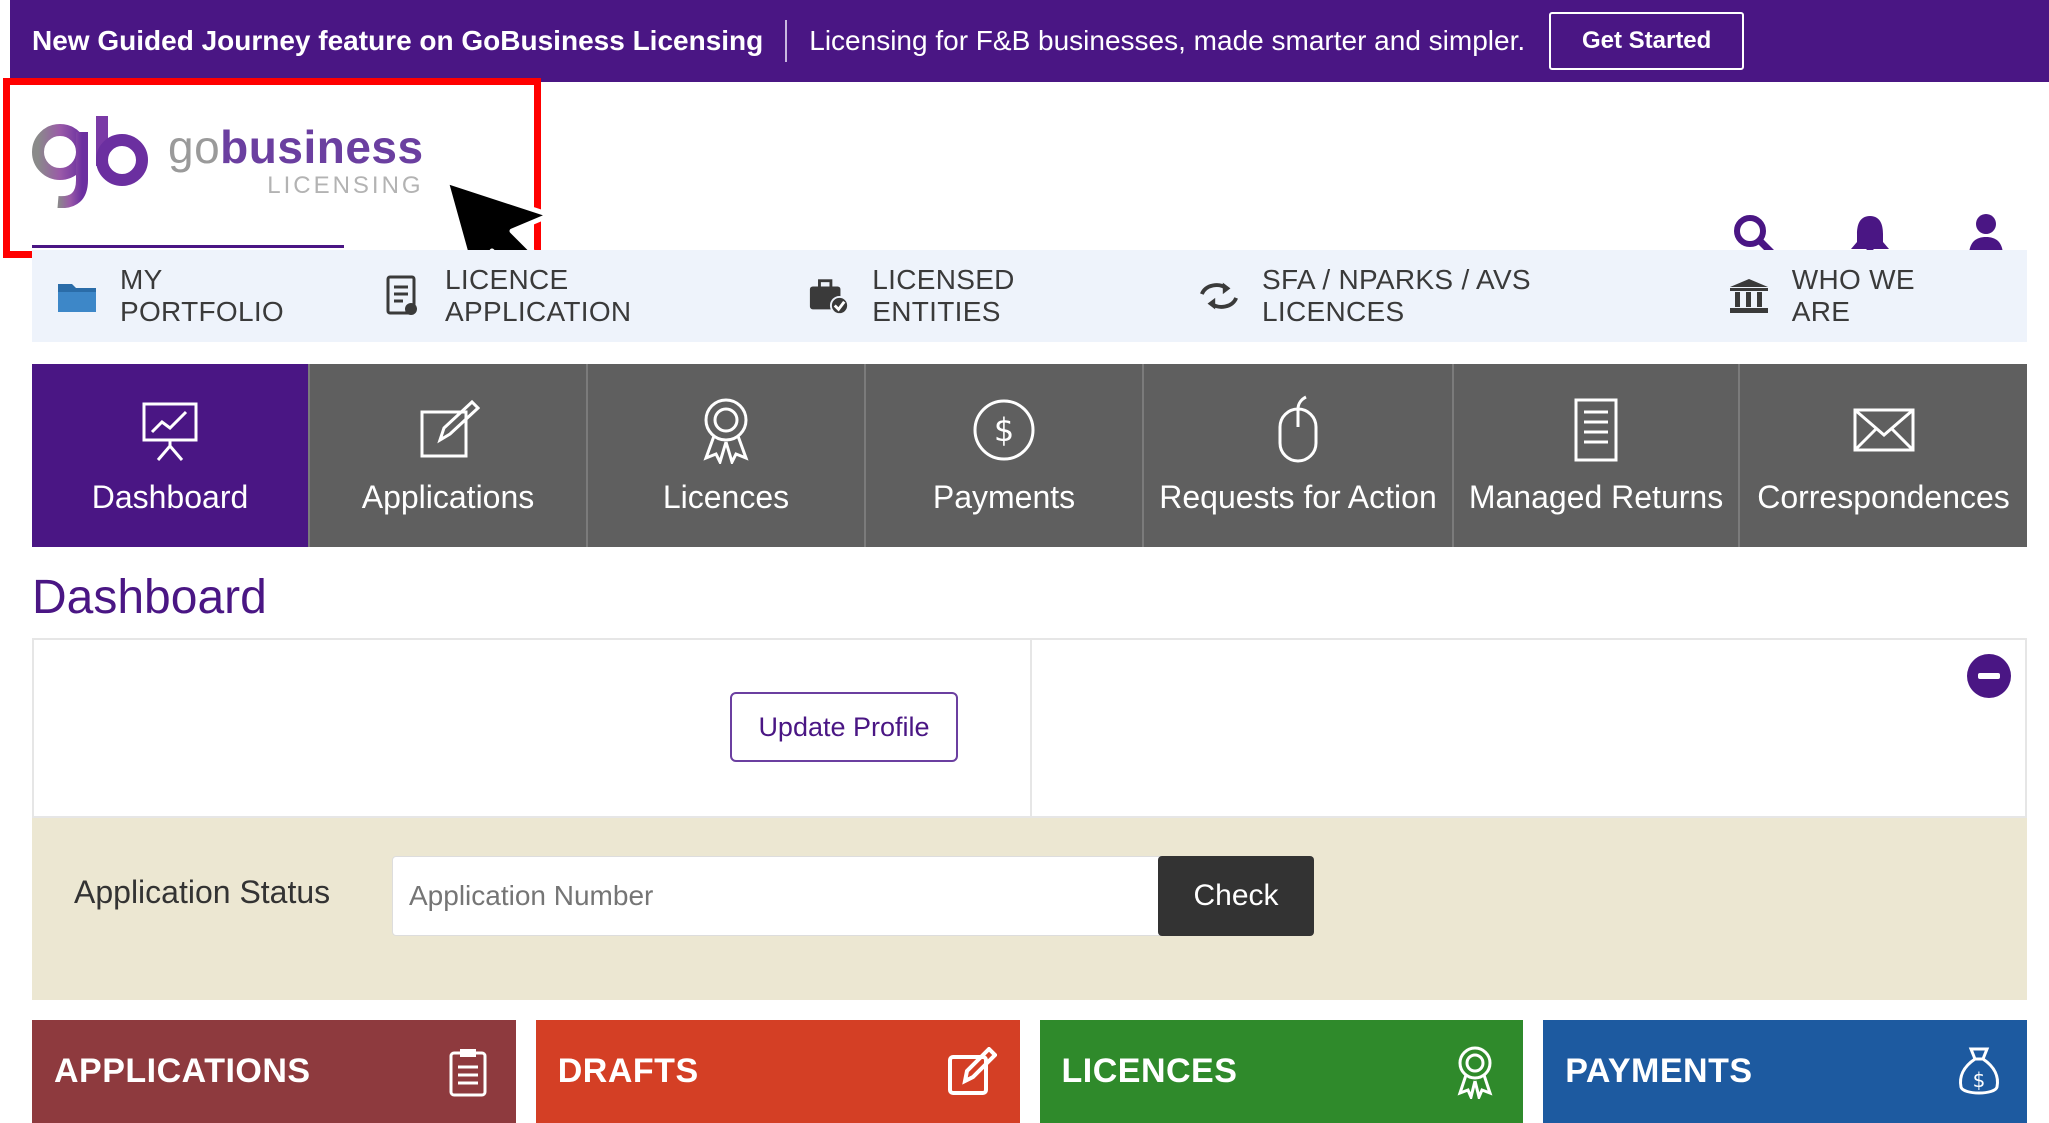 This screenshot has width=2049, height=1123. What do you see at coordinates (1281, 1071) in the screenshot?
I see `card-licences: LICENCES` at bounding box center [1281, 1071].